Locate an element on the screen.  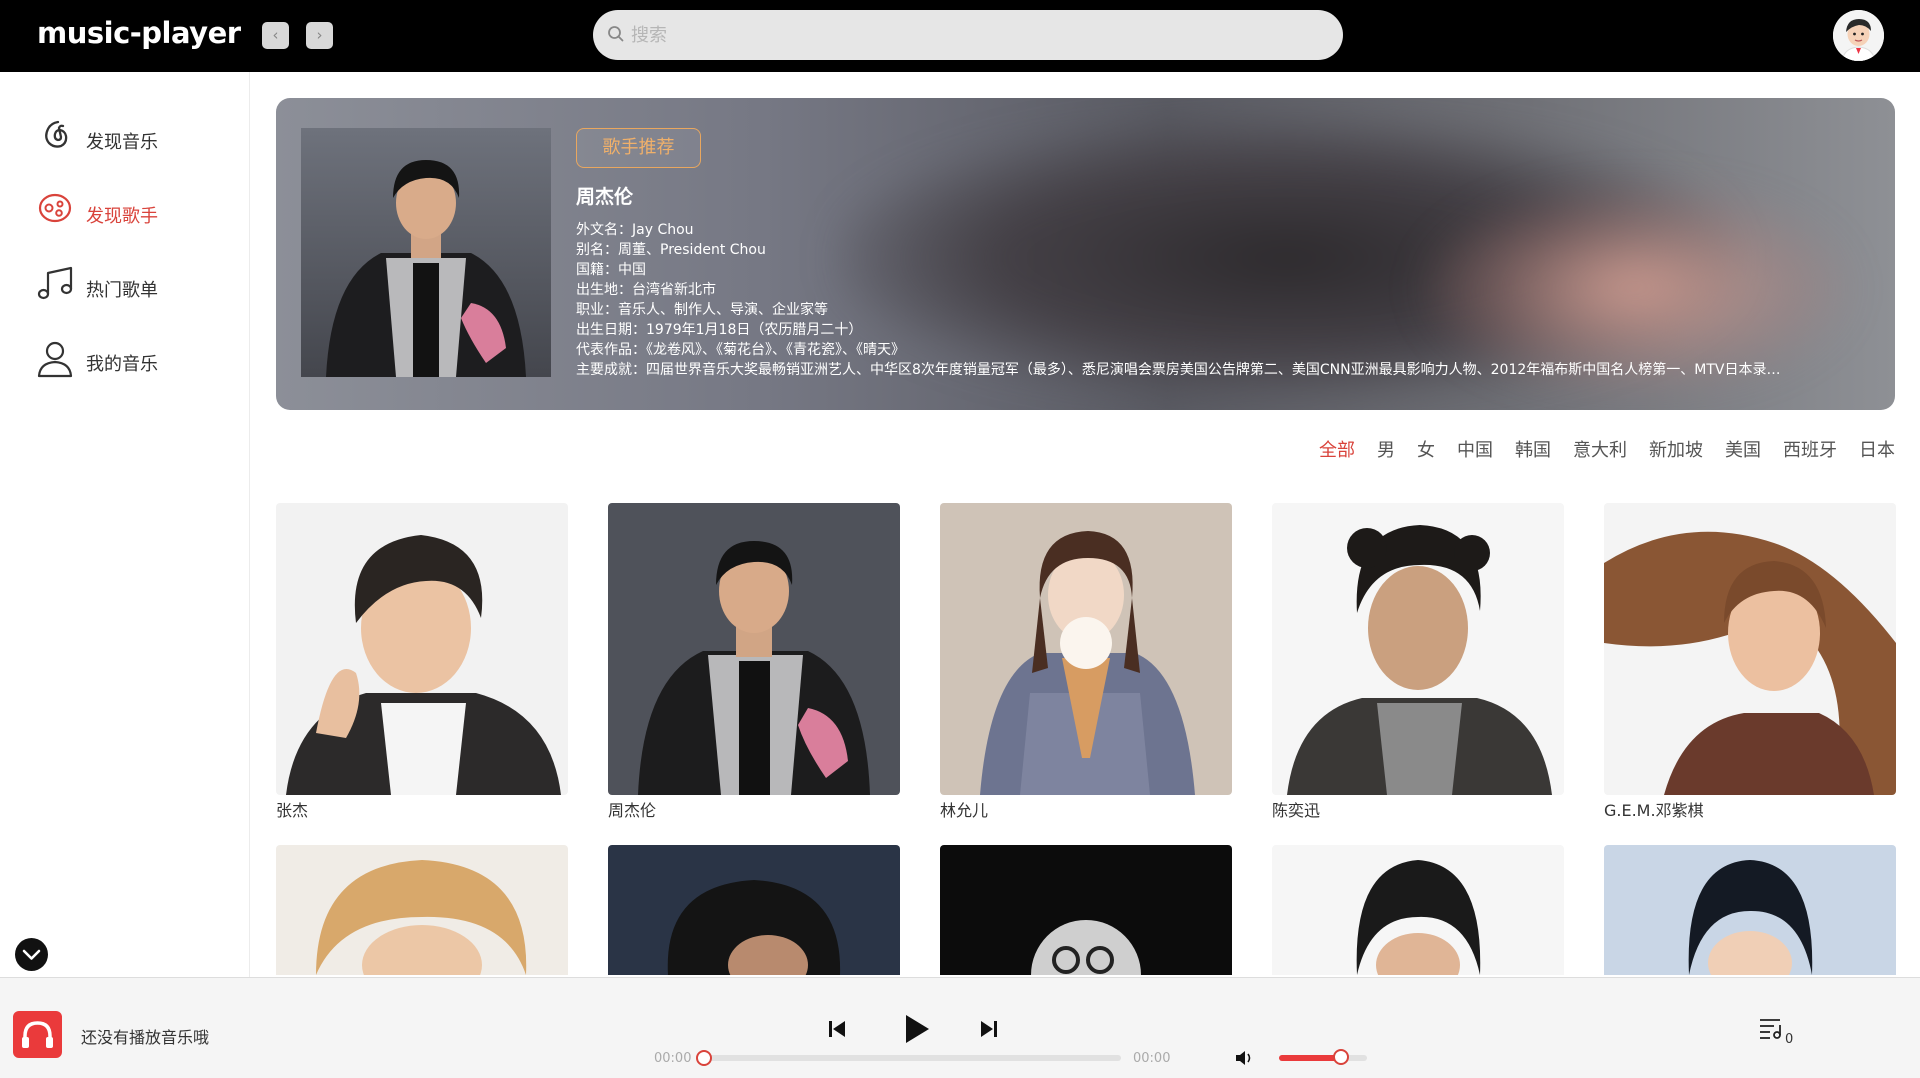
sidebar: 发现音乐 发现歌手 热门歌单 我的音乐 is located at coordinates (125, 524).